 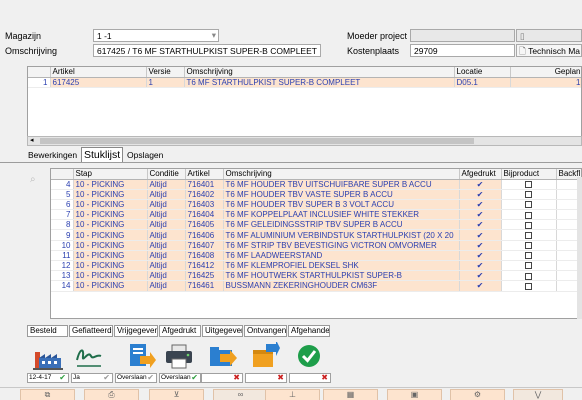 What do you see at coordinates (204, 225) in the screenshot?
I see `cell-artikel: 716405` at bounding box center [204, 225].